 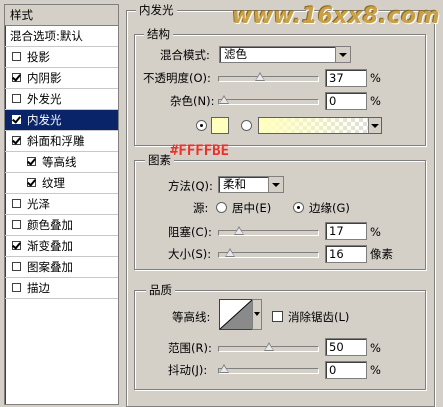 What do you see at coordinates (160, 290) in the screenshot?
I see `quality-title: 品质` at bounding box center [160, 290].